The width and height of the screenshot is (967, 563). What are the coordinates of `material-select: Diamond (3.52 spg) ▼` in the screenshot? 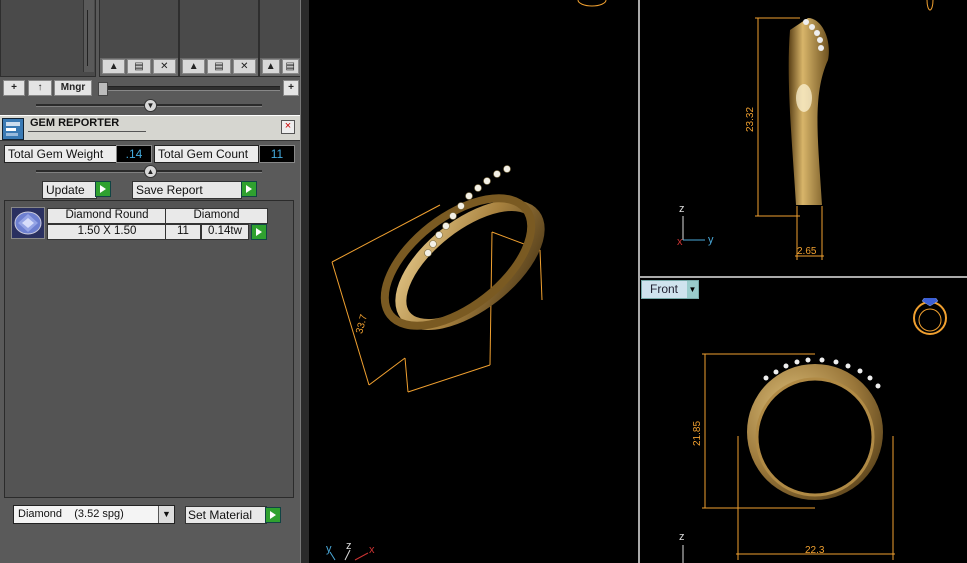 It's located at (94, 514).